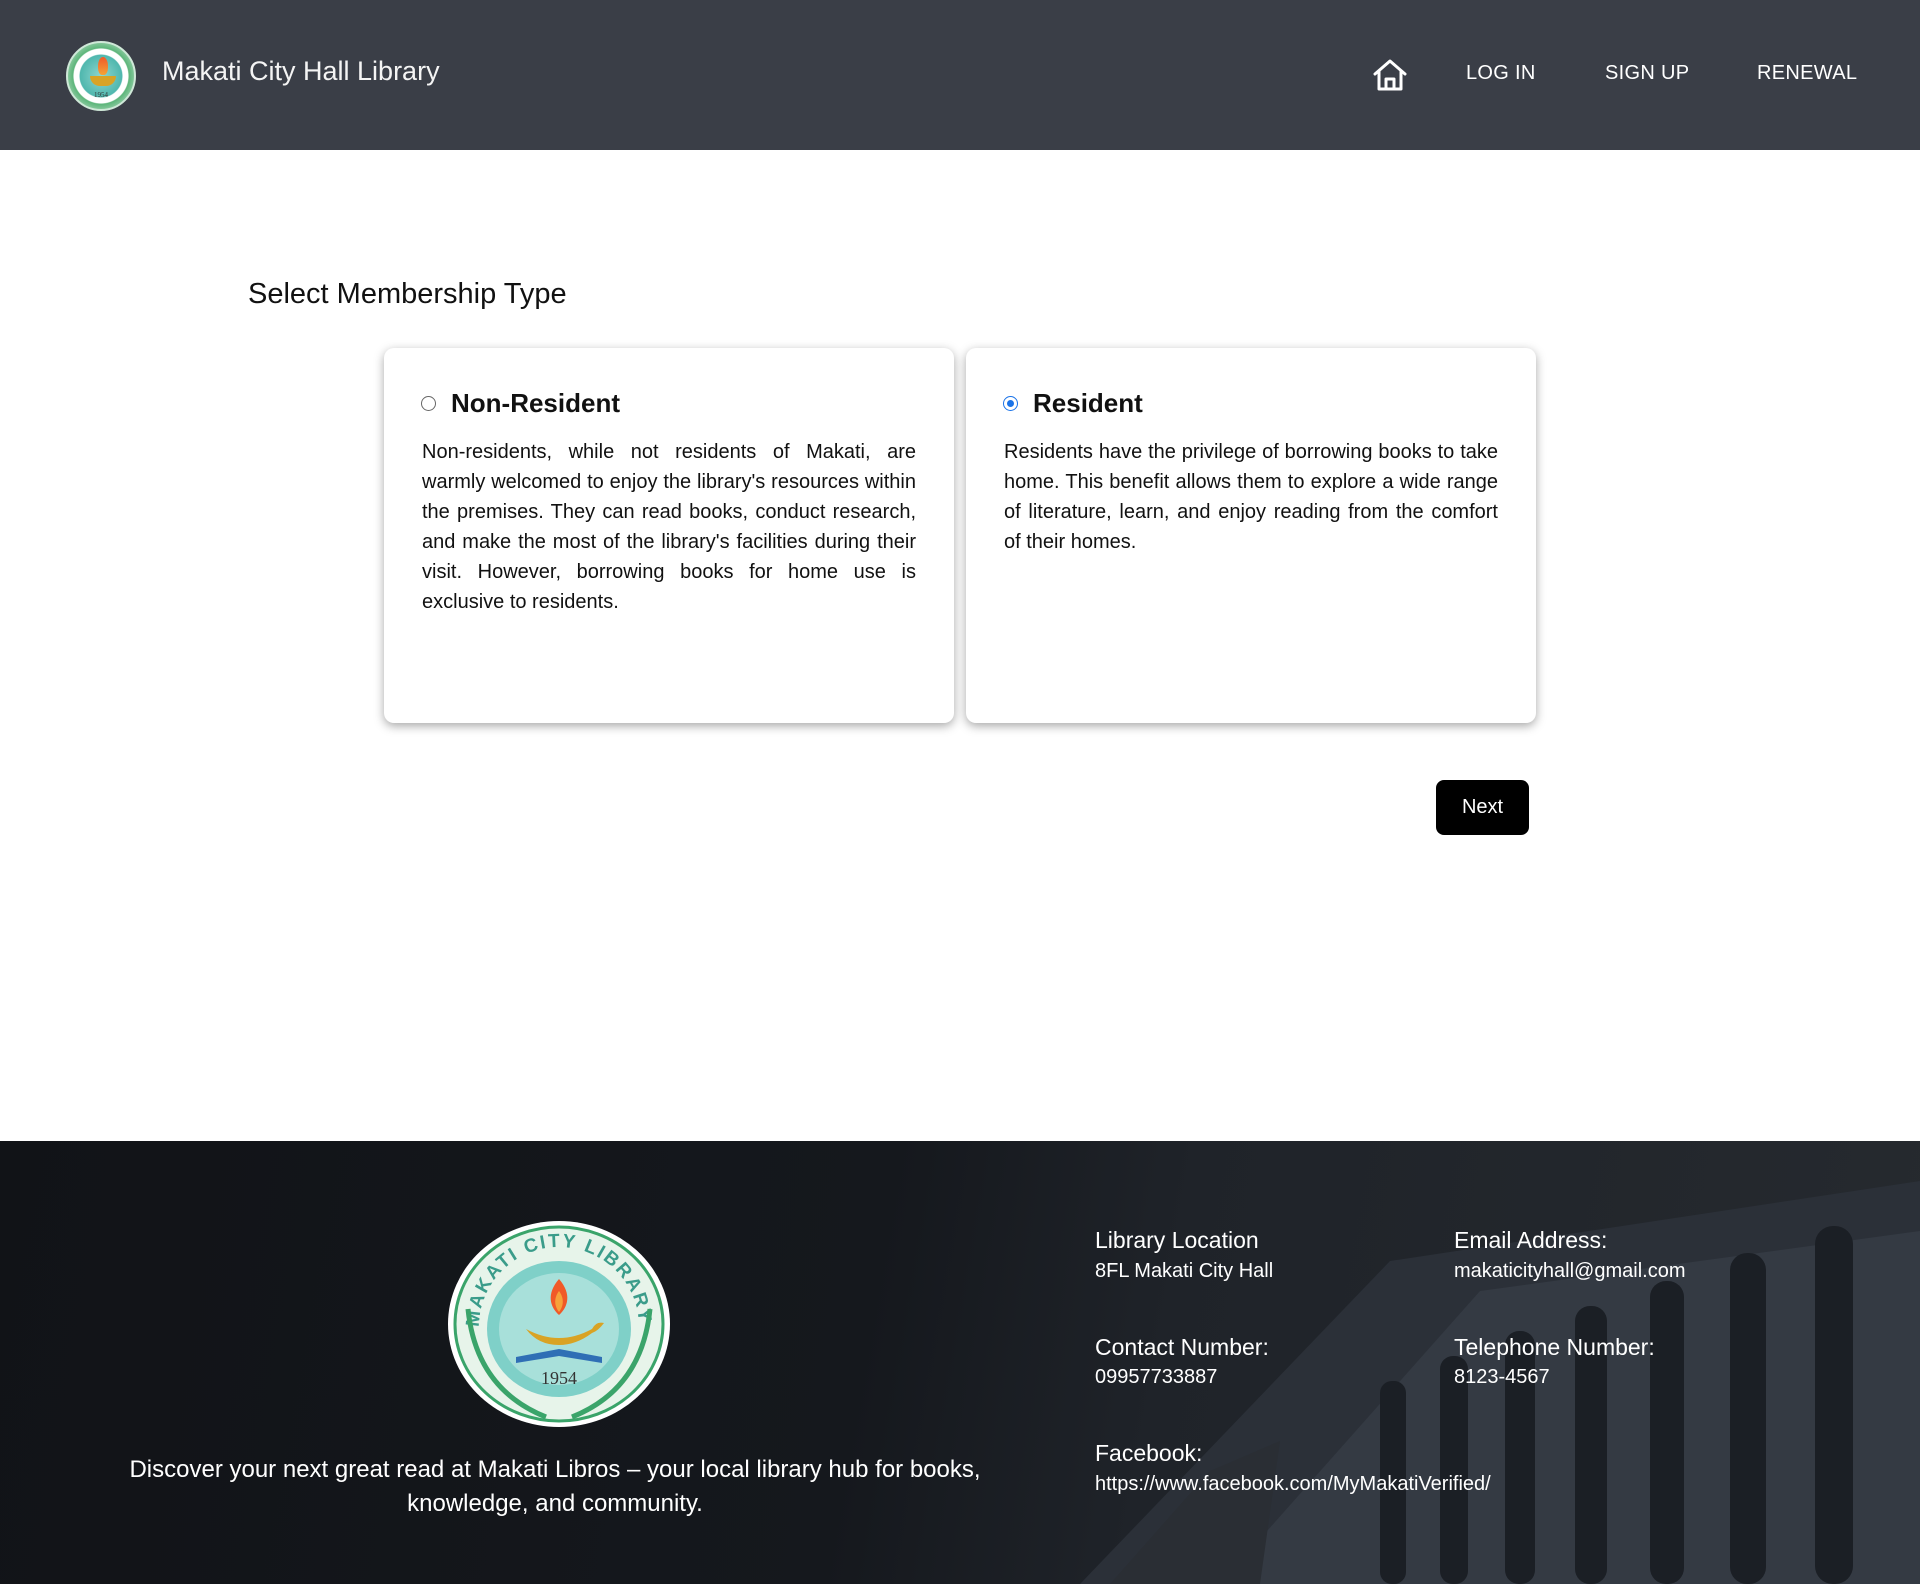  What do you see at coordinates (1010, 403) in the screenshot?
I see `resident-radio` at bounding box center [1010, 403].